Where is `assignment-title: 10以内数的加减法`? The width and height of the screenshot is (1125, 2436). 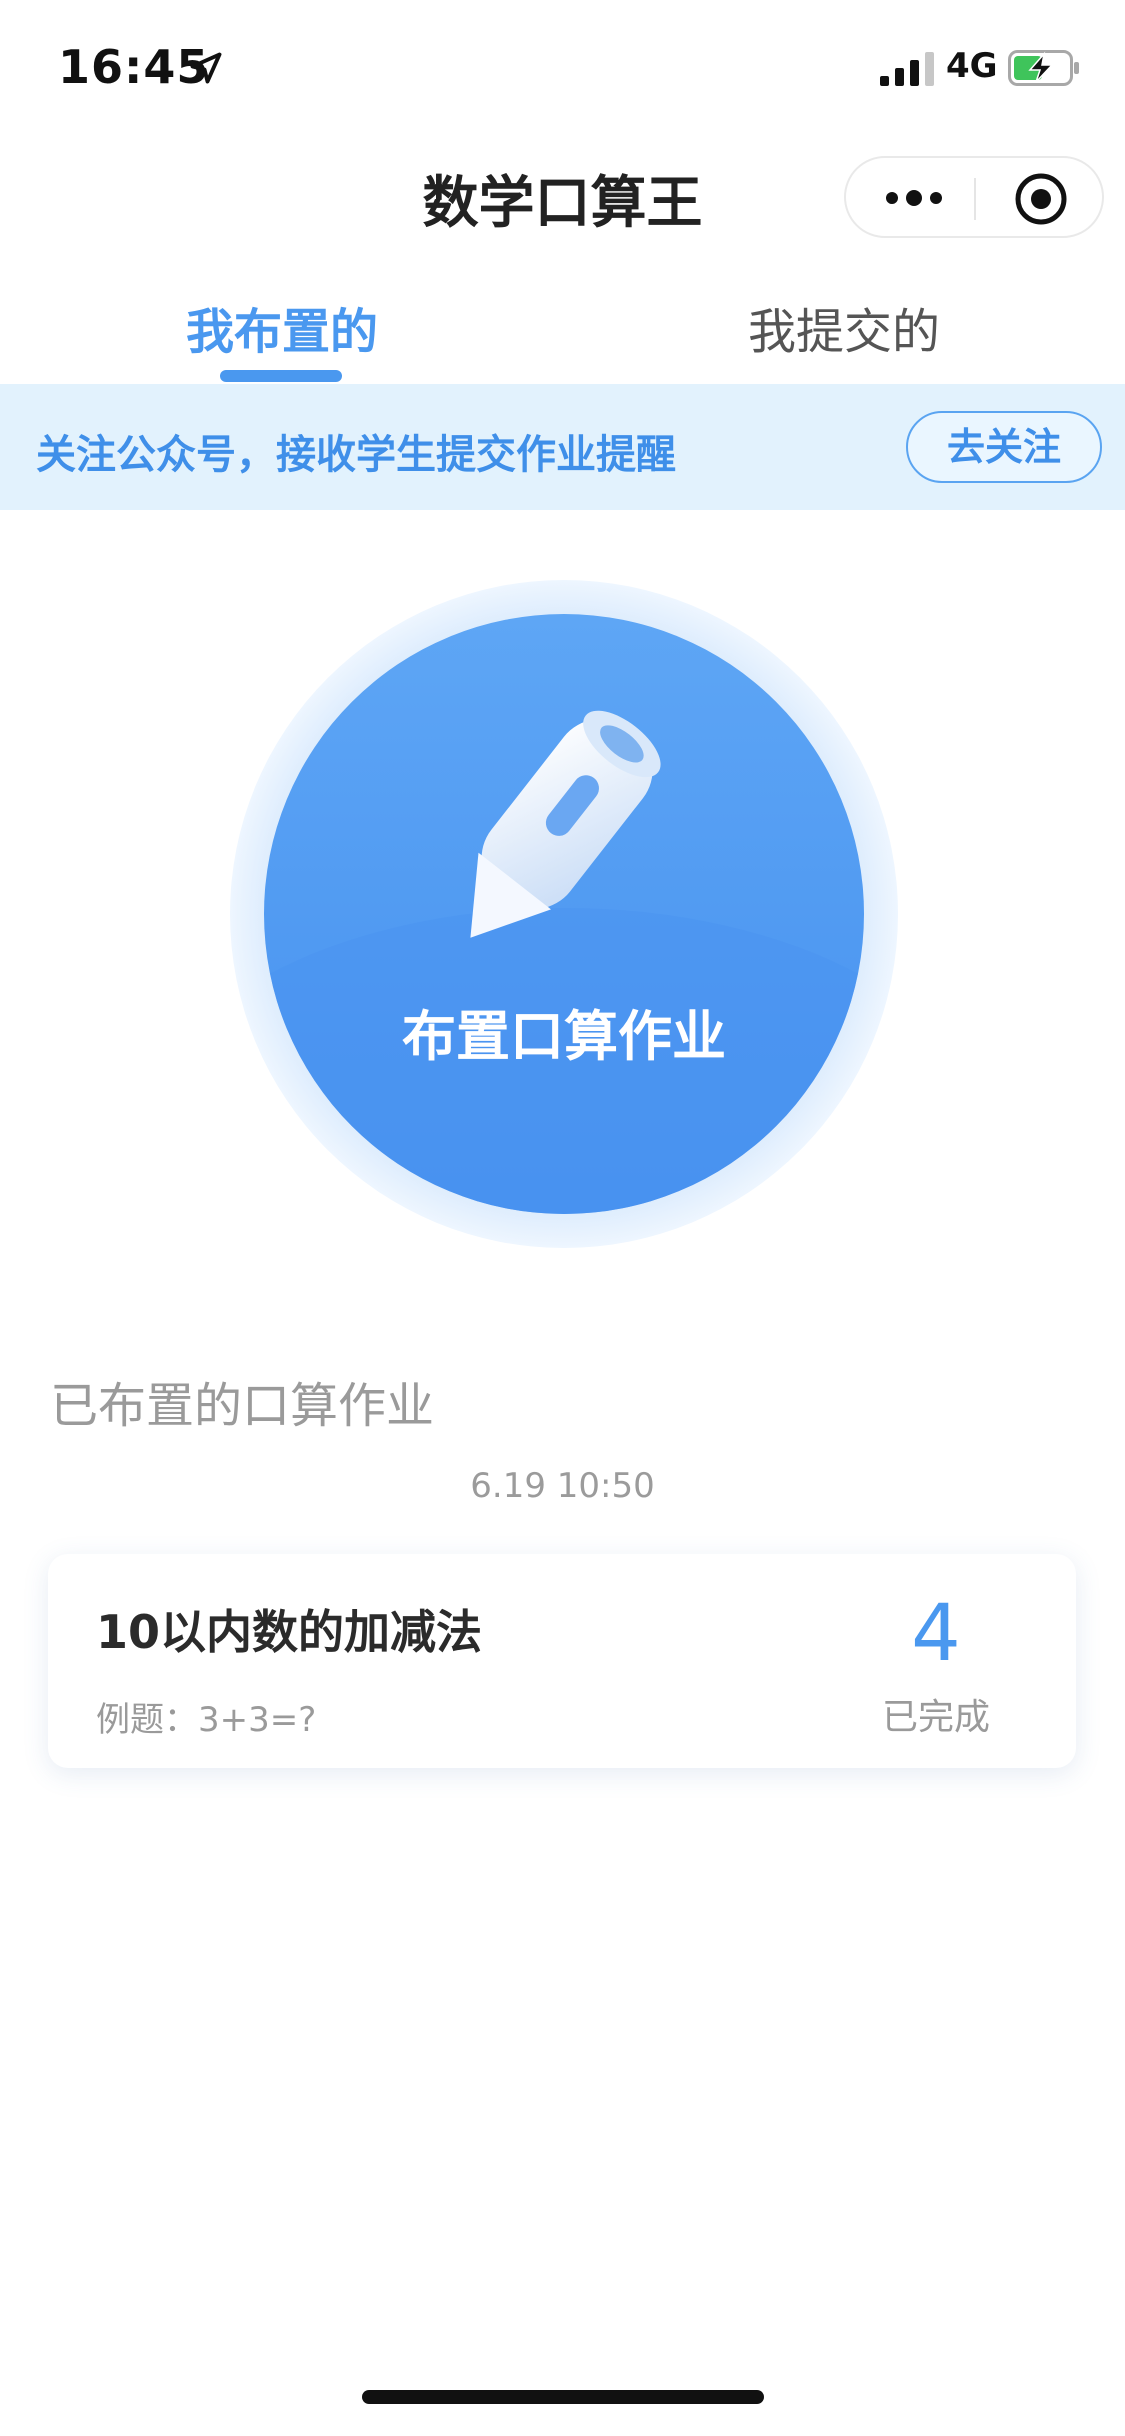
assignment-title: 10以内数的加减法 is located at coordinates (289, 1632).